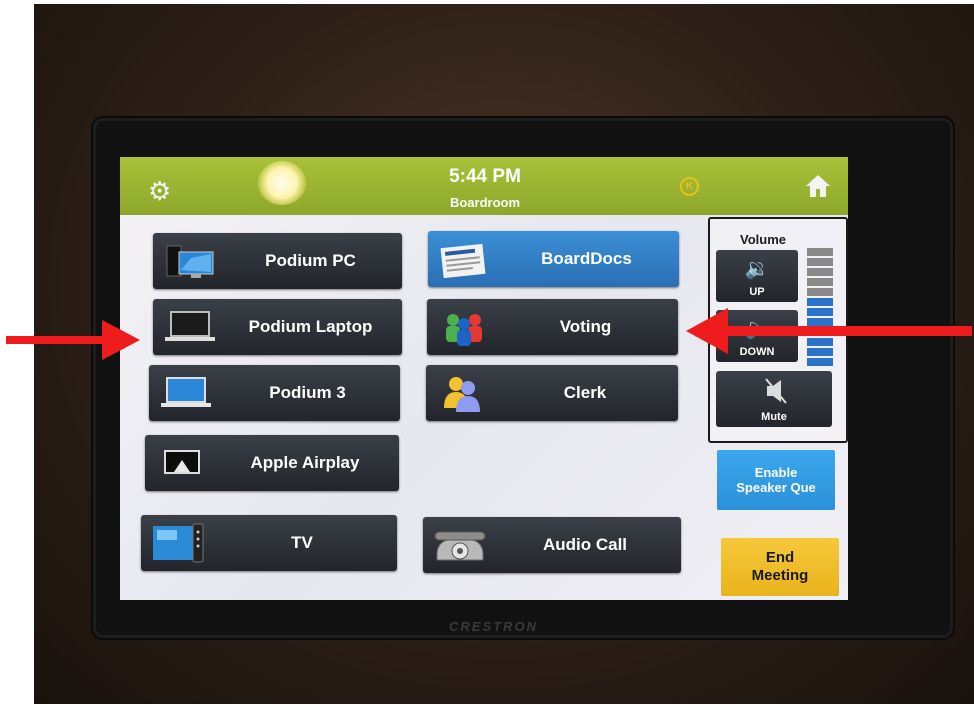  I want to click on brand-logo: CRESTRON, so click(493, 626).